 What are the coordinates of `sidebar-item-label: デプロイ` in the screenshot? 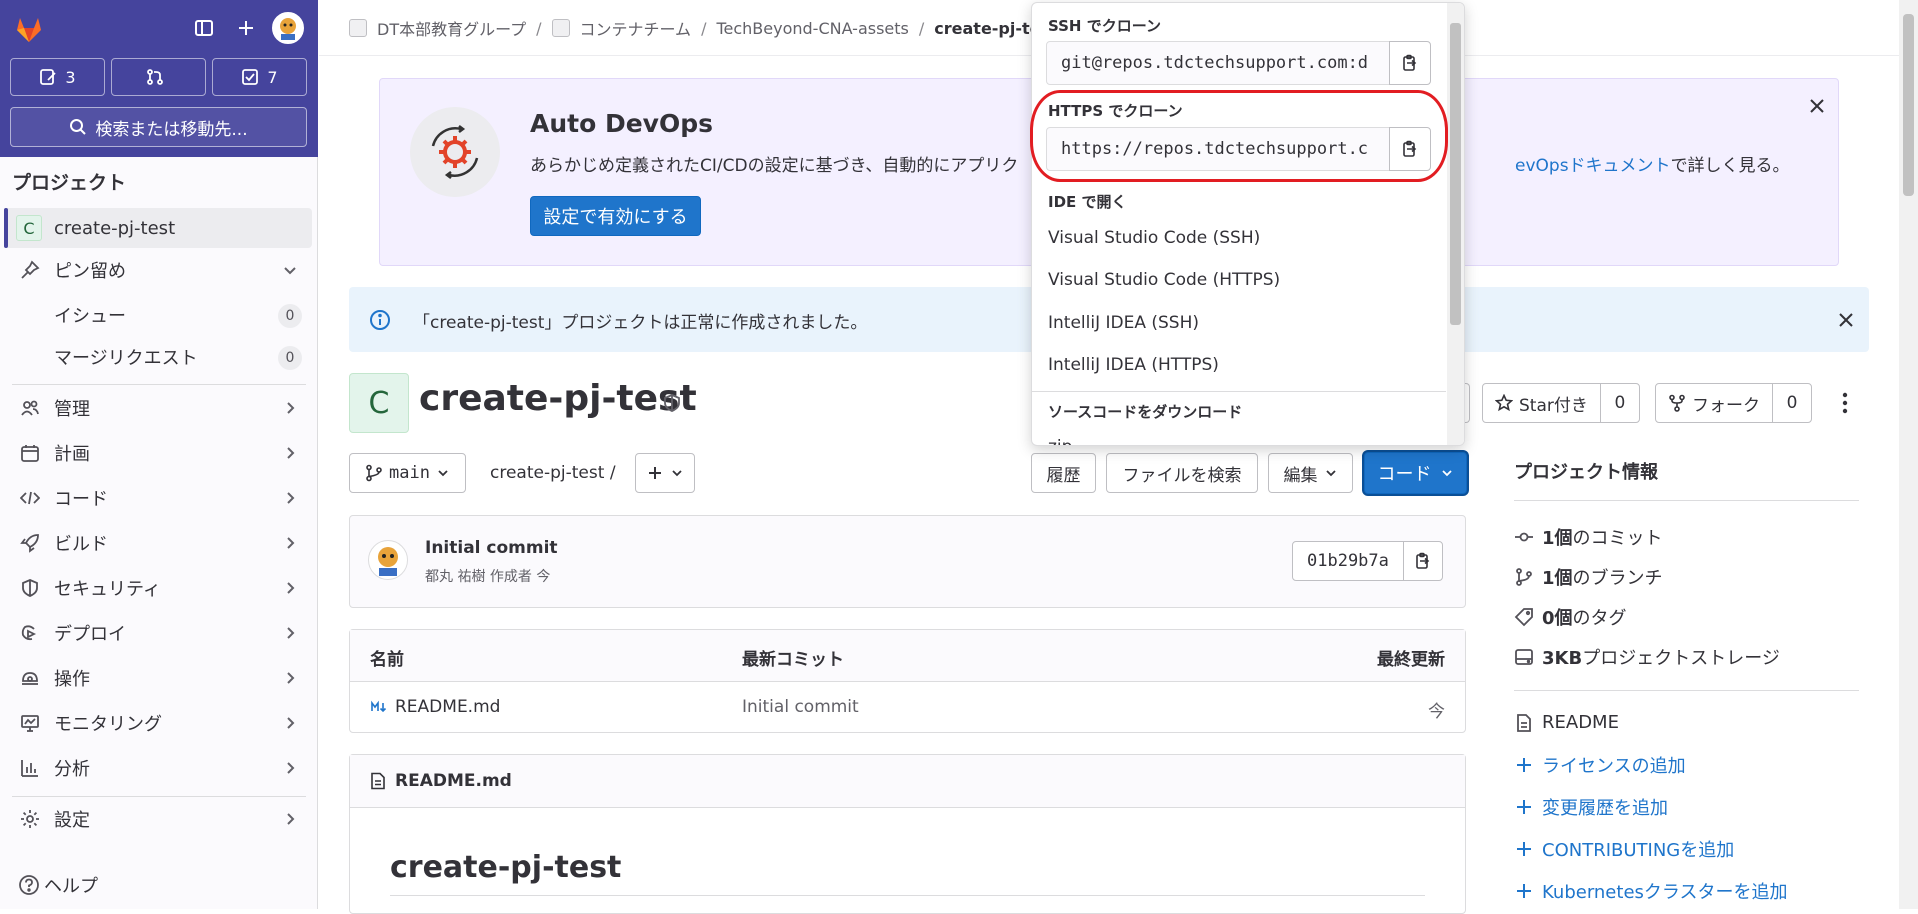 It's located at (90, 634).